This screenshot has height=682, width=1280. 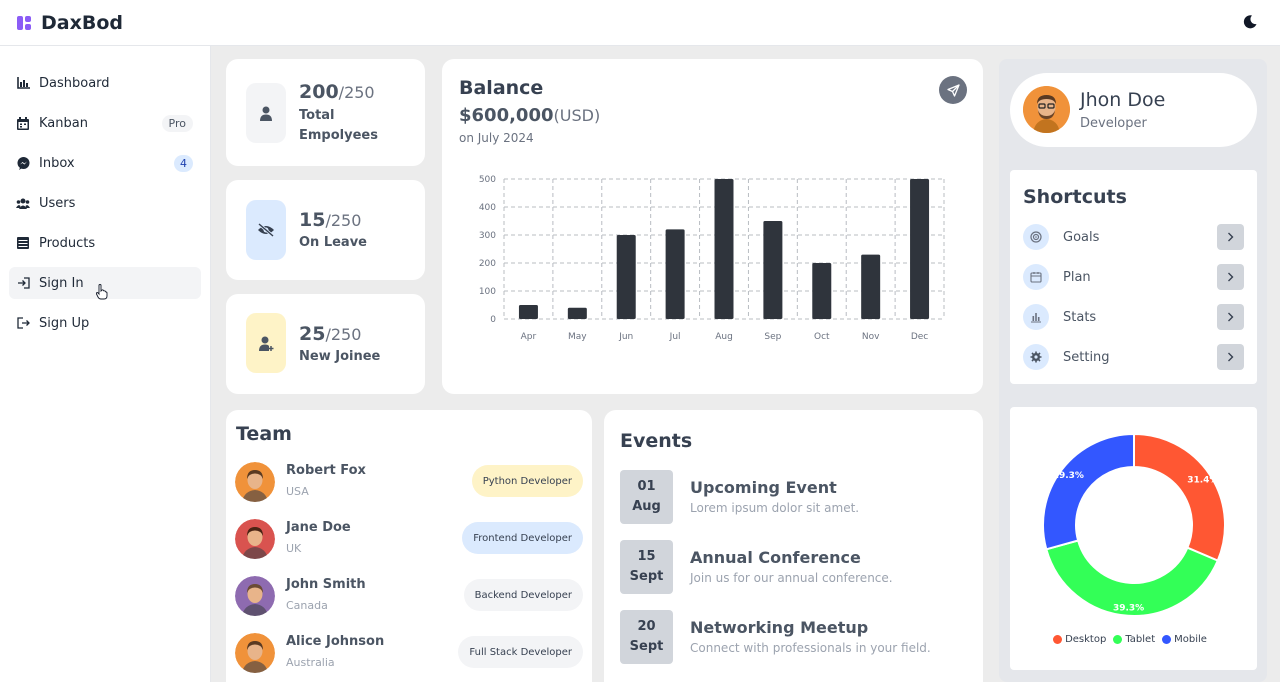 I want to click on team-member-row: John Smith Canada Backend Developer, so click(x=409, y=596).